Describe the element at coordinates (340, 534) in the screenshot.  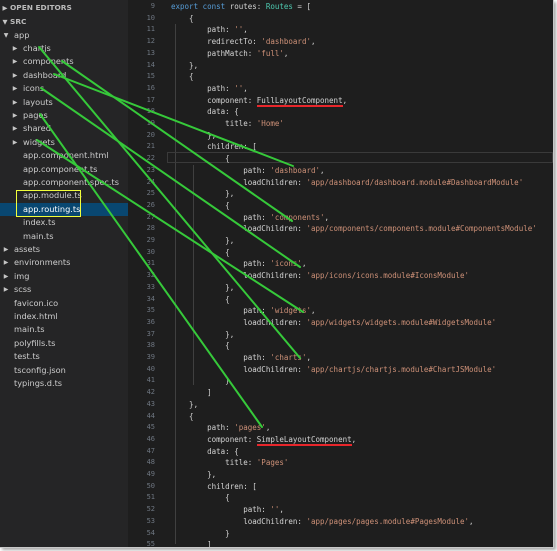
I see `code-line: 54 }` at that location.